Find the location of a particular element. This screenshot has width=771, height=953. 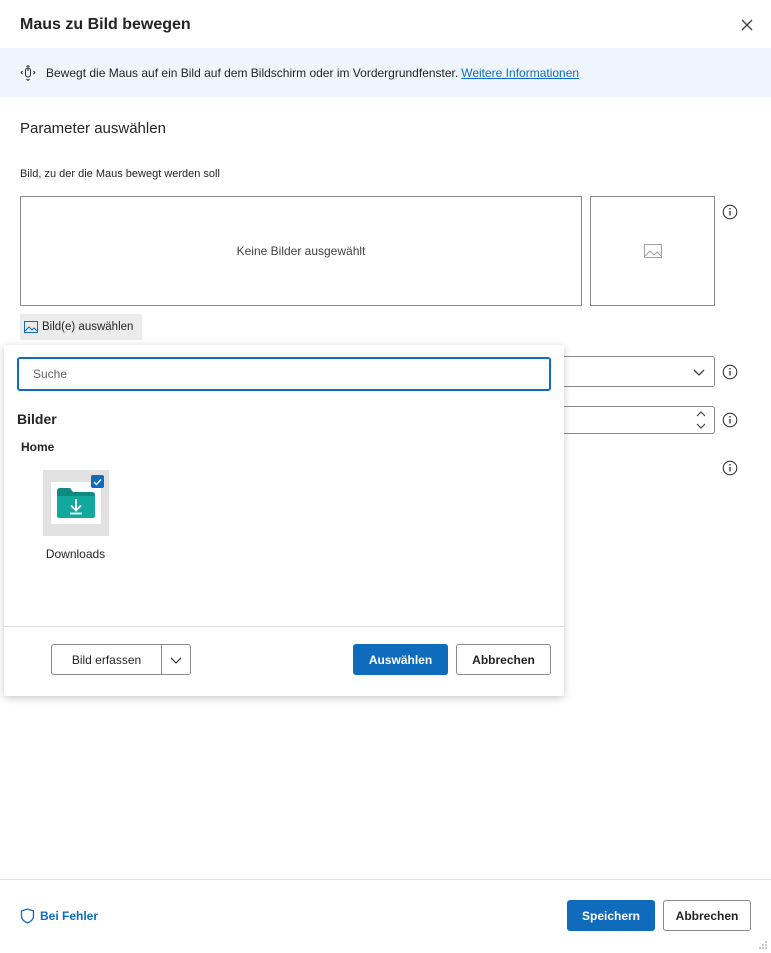

parameter-dropdown is located at coordinates (637, 371).